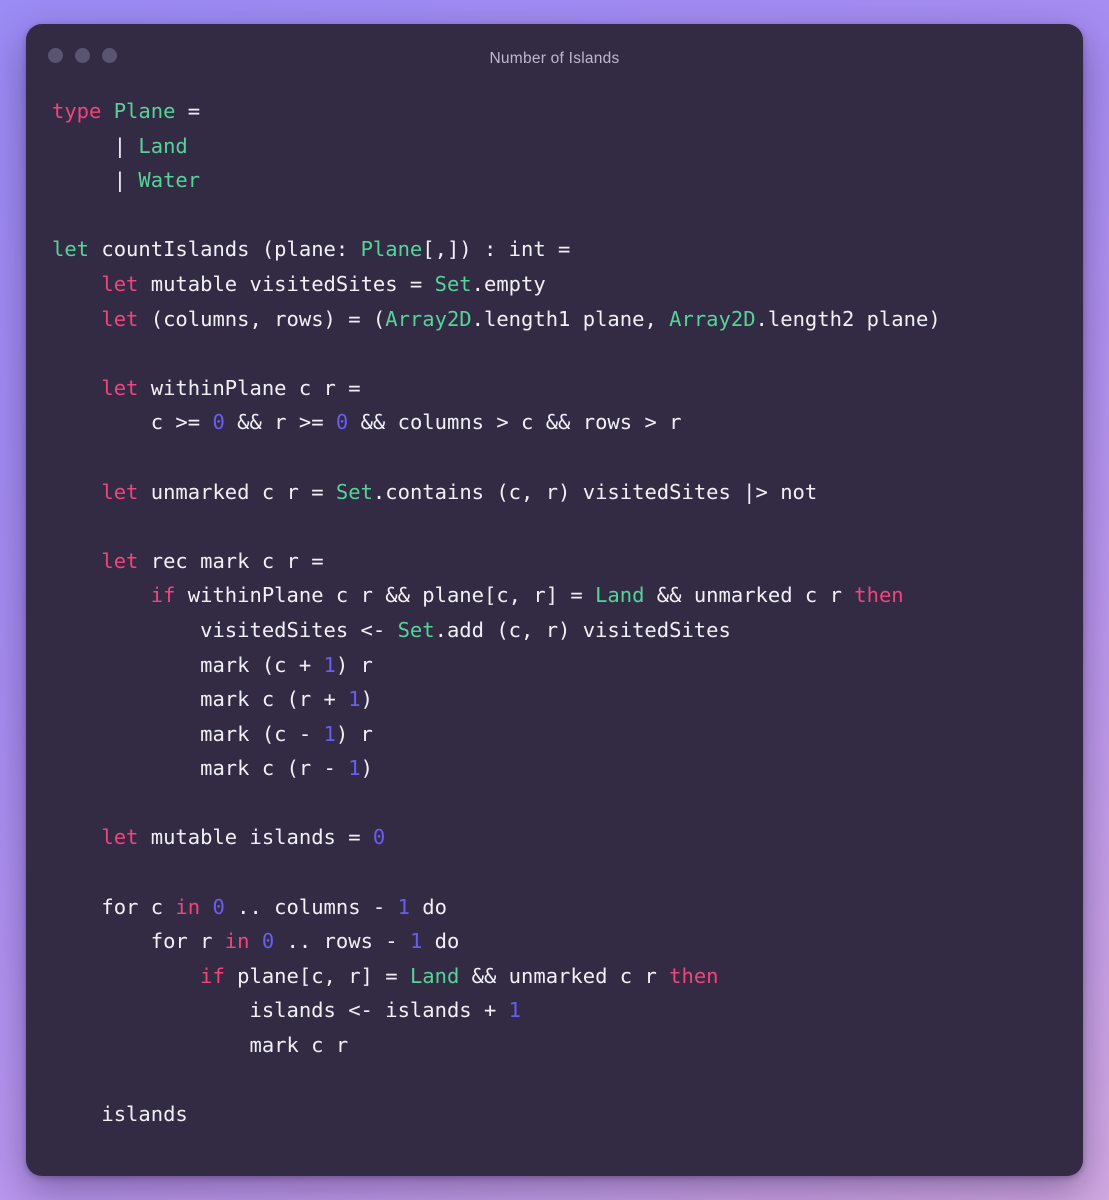 This screenshot has width=1109, height=1200. What do you see at coordinates (554, 941) in the screenshot?
I see `code-line: for r in 0 .. rows - 1 do` at bounding box center [554, 941].